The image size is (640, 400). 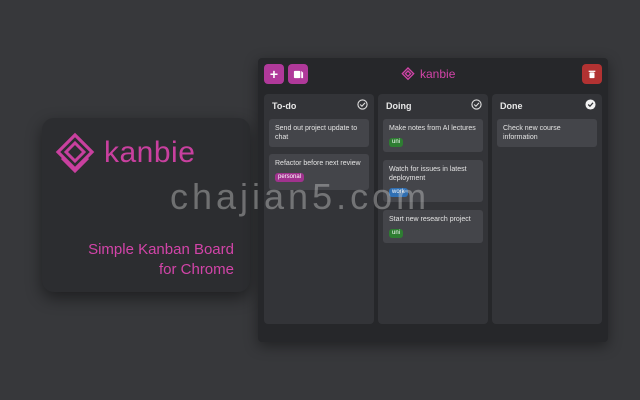 What do you see at coordinates (399, 106) in the screenshot?
I see `column-title: Doing` at bounding box center [399, 106].